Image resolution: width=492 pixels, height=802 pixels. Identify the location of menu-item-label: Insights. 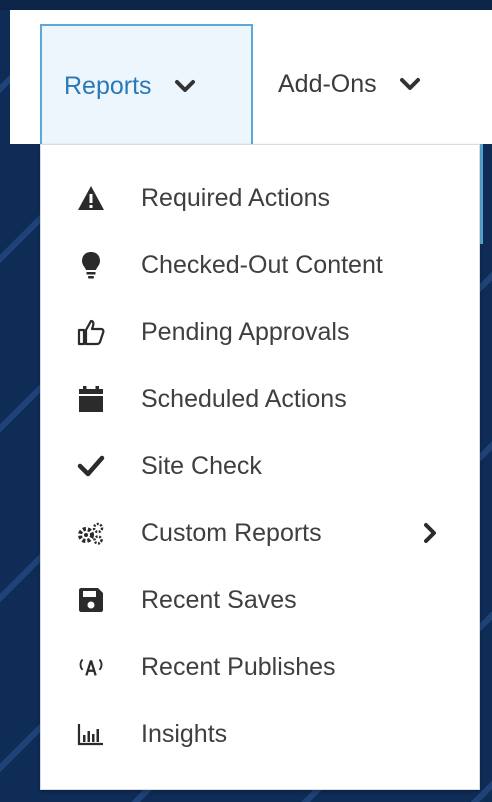
(184, 733).